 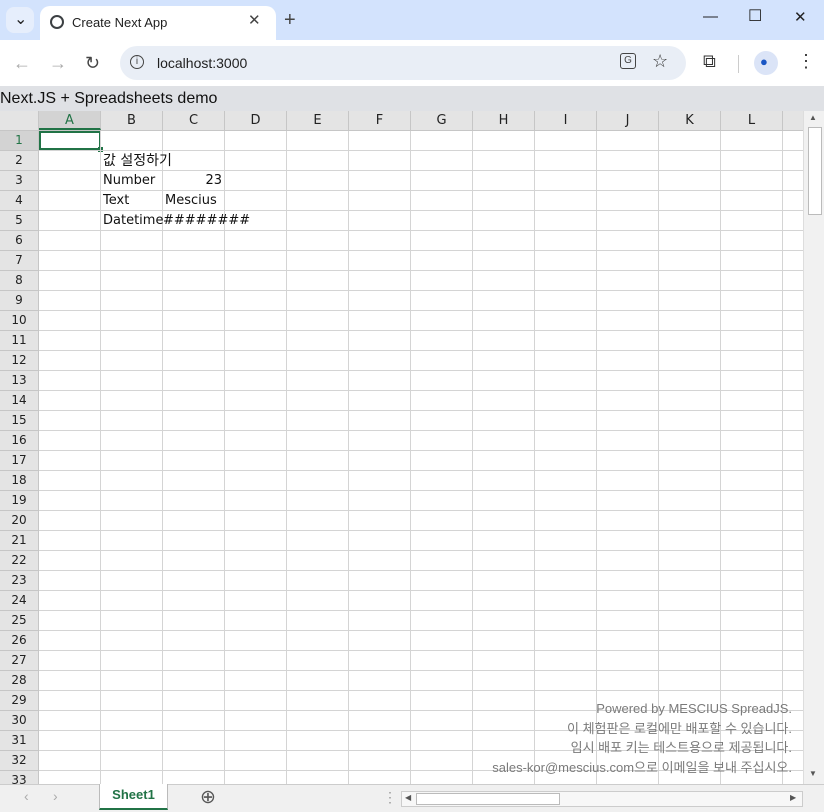 What do you see at coordinates (19, 641) in the screenshot?
I see `row-header-26: 26` at bounding box center [19, 641].